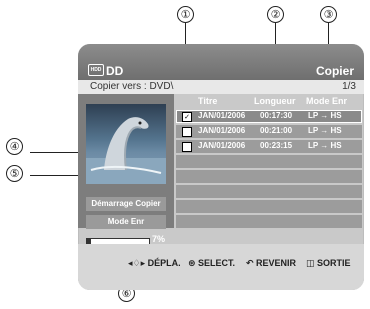 This screenshot has height=309, width=370. Describe the element at coordinates (115, 71) in the screenshot. I see `source-title: DD` at that location.